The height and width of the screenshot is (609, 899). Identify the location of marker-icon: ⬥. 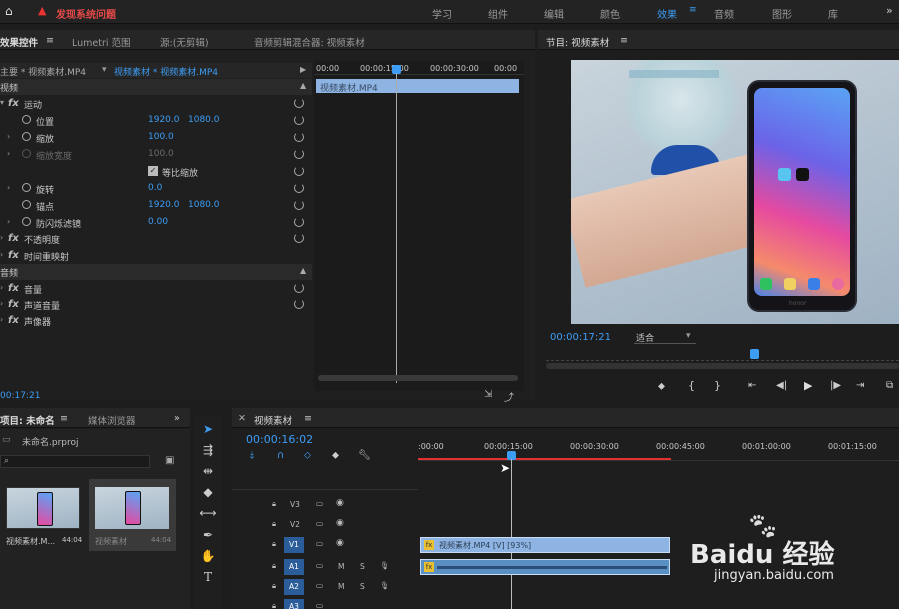
(335, 455).